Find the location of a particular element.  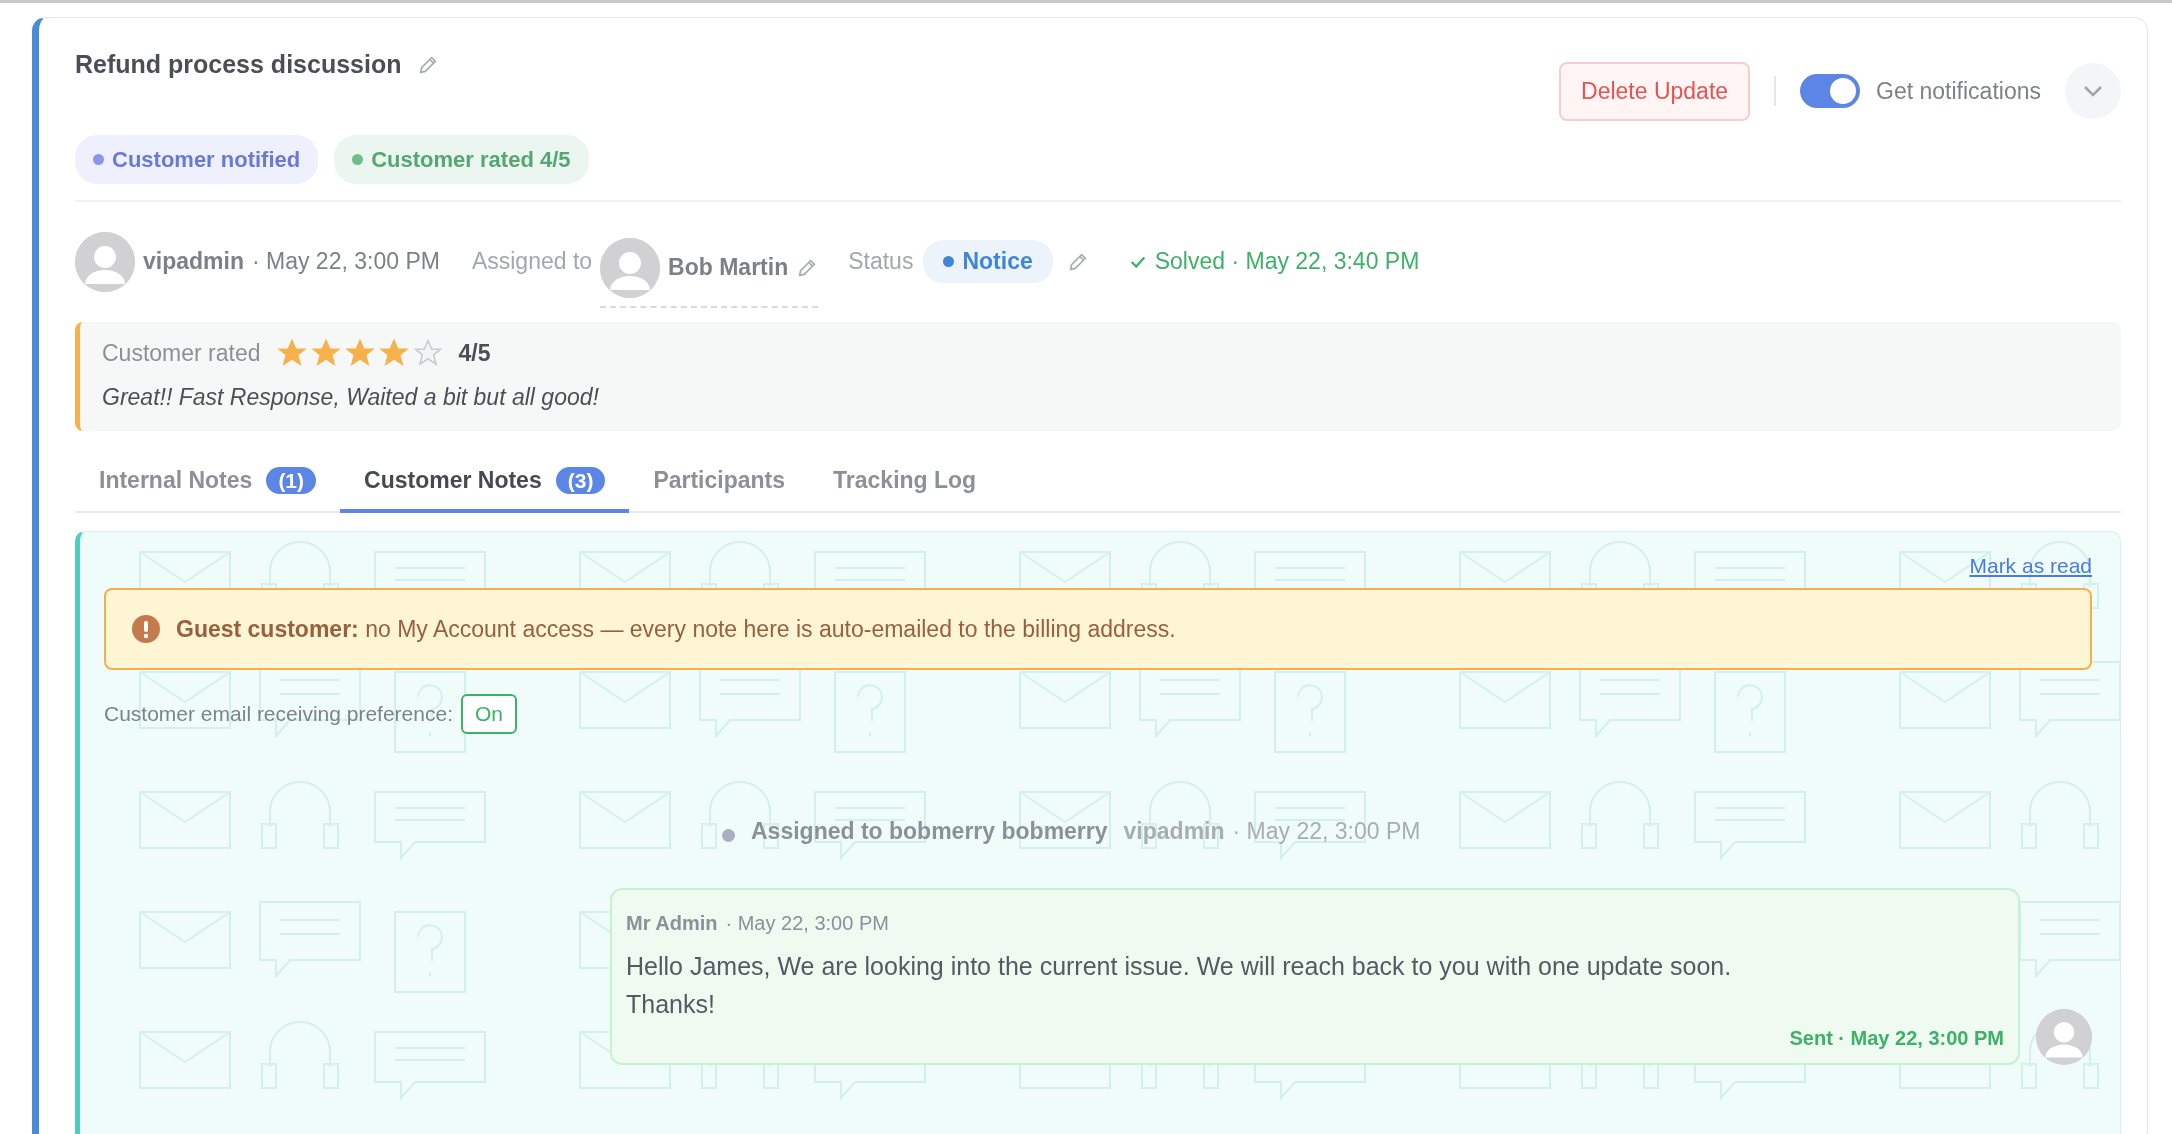

notifications-label: Get notifications is located at coordinates (1958, 91).